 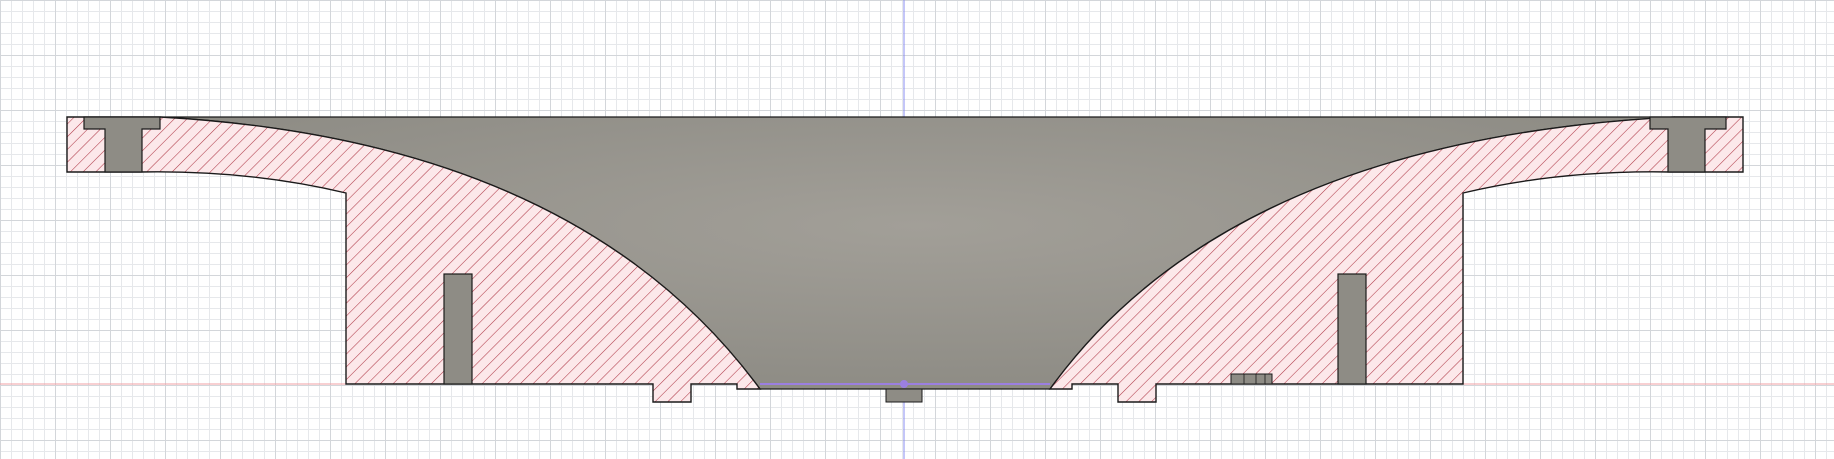 What do you see at coordinates (1352, 329) in the screenshot?
I see `right-blind-hole` at bounding box center [1352, 329].